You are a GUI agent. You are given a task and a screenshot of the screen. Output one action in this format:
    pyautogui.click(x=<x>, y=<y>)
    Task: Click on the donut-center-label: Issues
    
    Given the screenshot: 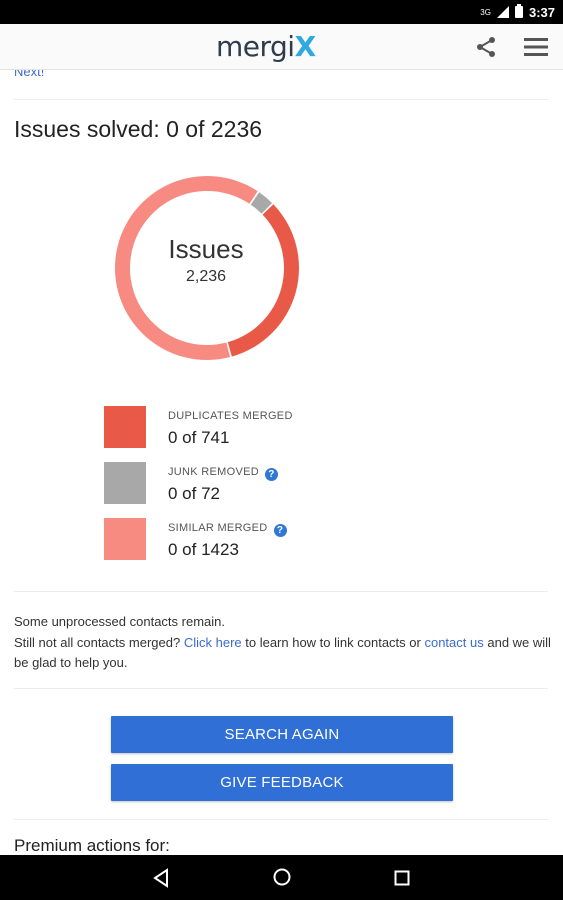 What is the action you would take?
    pyautogui.click(x=206, y=249)
    